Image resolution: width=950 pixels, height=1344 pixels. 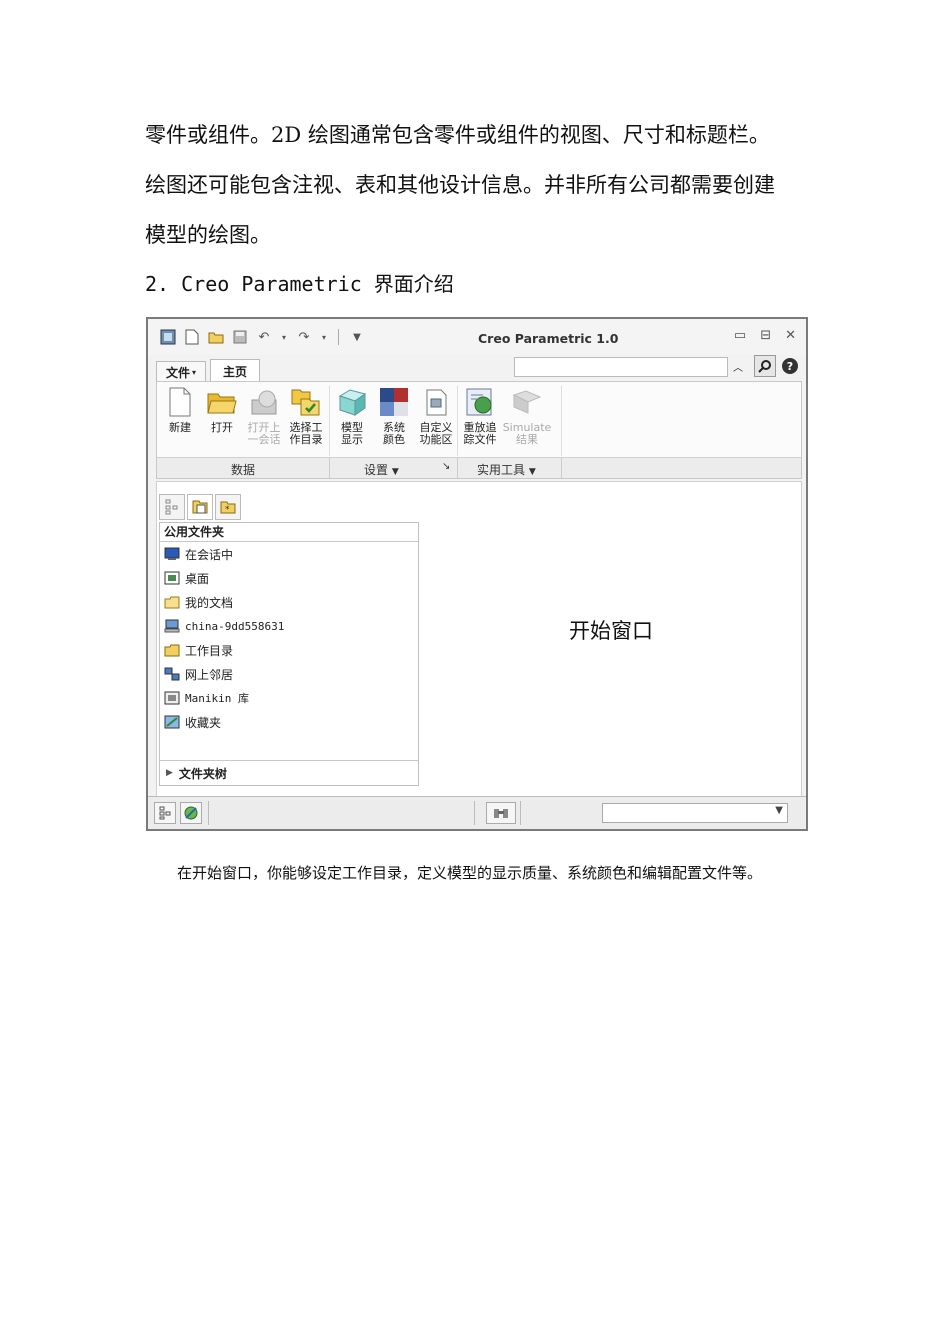 I want to click on tab-file: 文件 ▾, so click(x=181, y=371).